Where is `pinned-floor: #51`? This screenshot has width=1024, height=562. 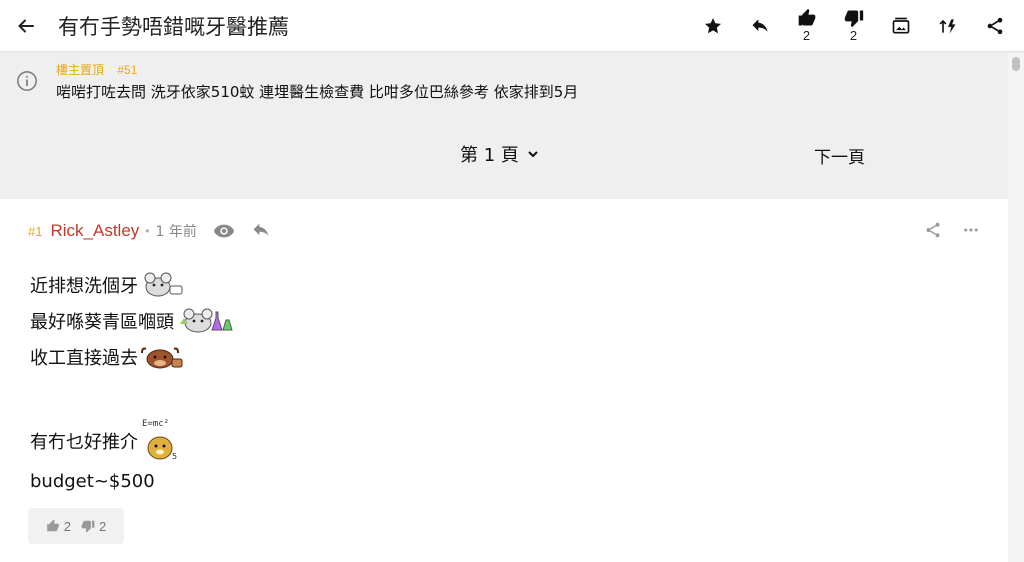 pinned-floor: #51 is located at coordinates (127, 70).